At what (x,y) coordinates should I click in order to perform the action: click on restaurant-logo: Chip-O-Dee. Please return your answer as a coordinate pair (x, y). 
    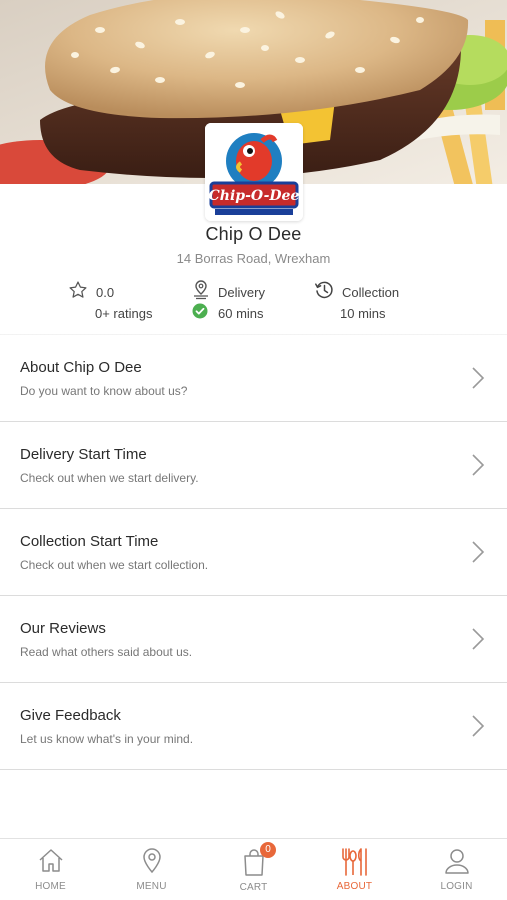
    Looking at the image, I should click on (254, 172).